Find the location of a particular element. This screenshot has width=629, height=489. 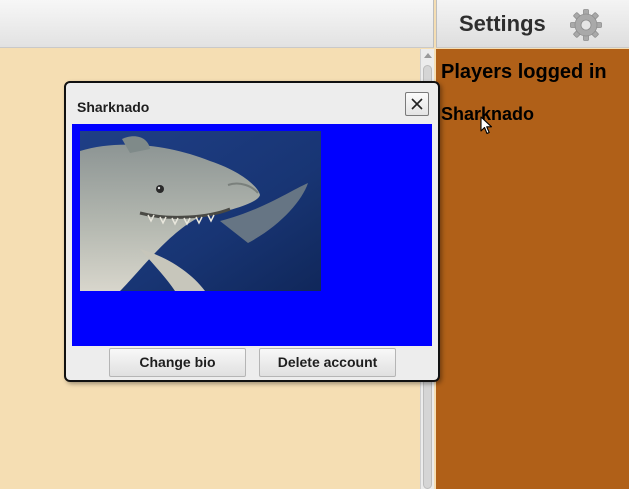

change-bio-button: Change bio is located at coordinates (177, 362).